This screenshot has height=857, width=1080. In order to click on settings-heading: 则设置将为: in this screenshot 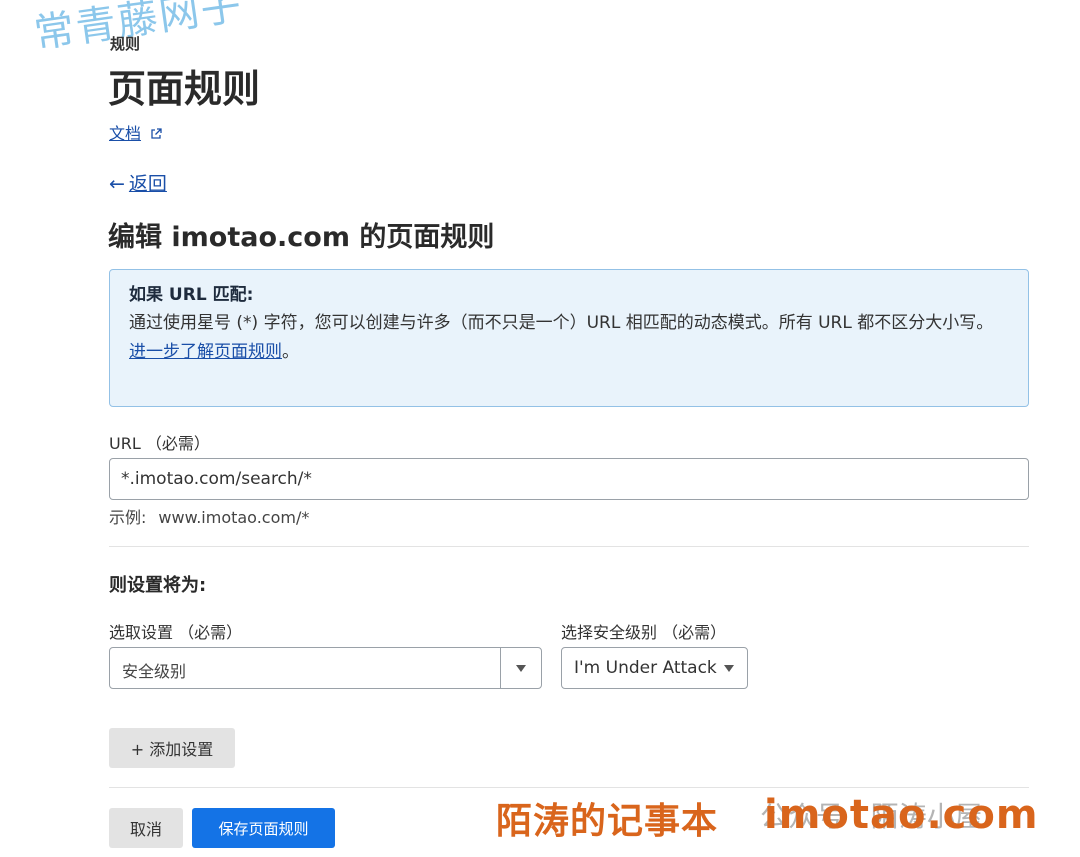, I will do `click(158, 585)`.